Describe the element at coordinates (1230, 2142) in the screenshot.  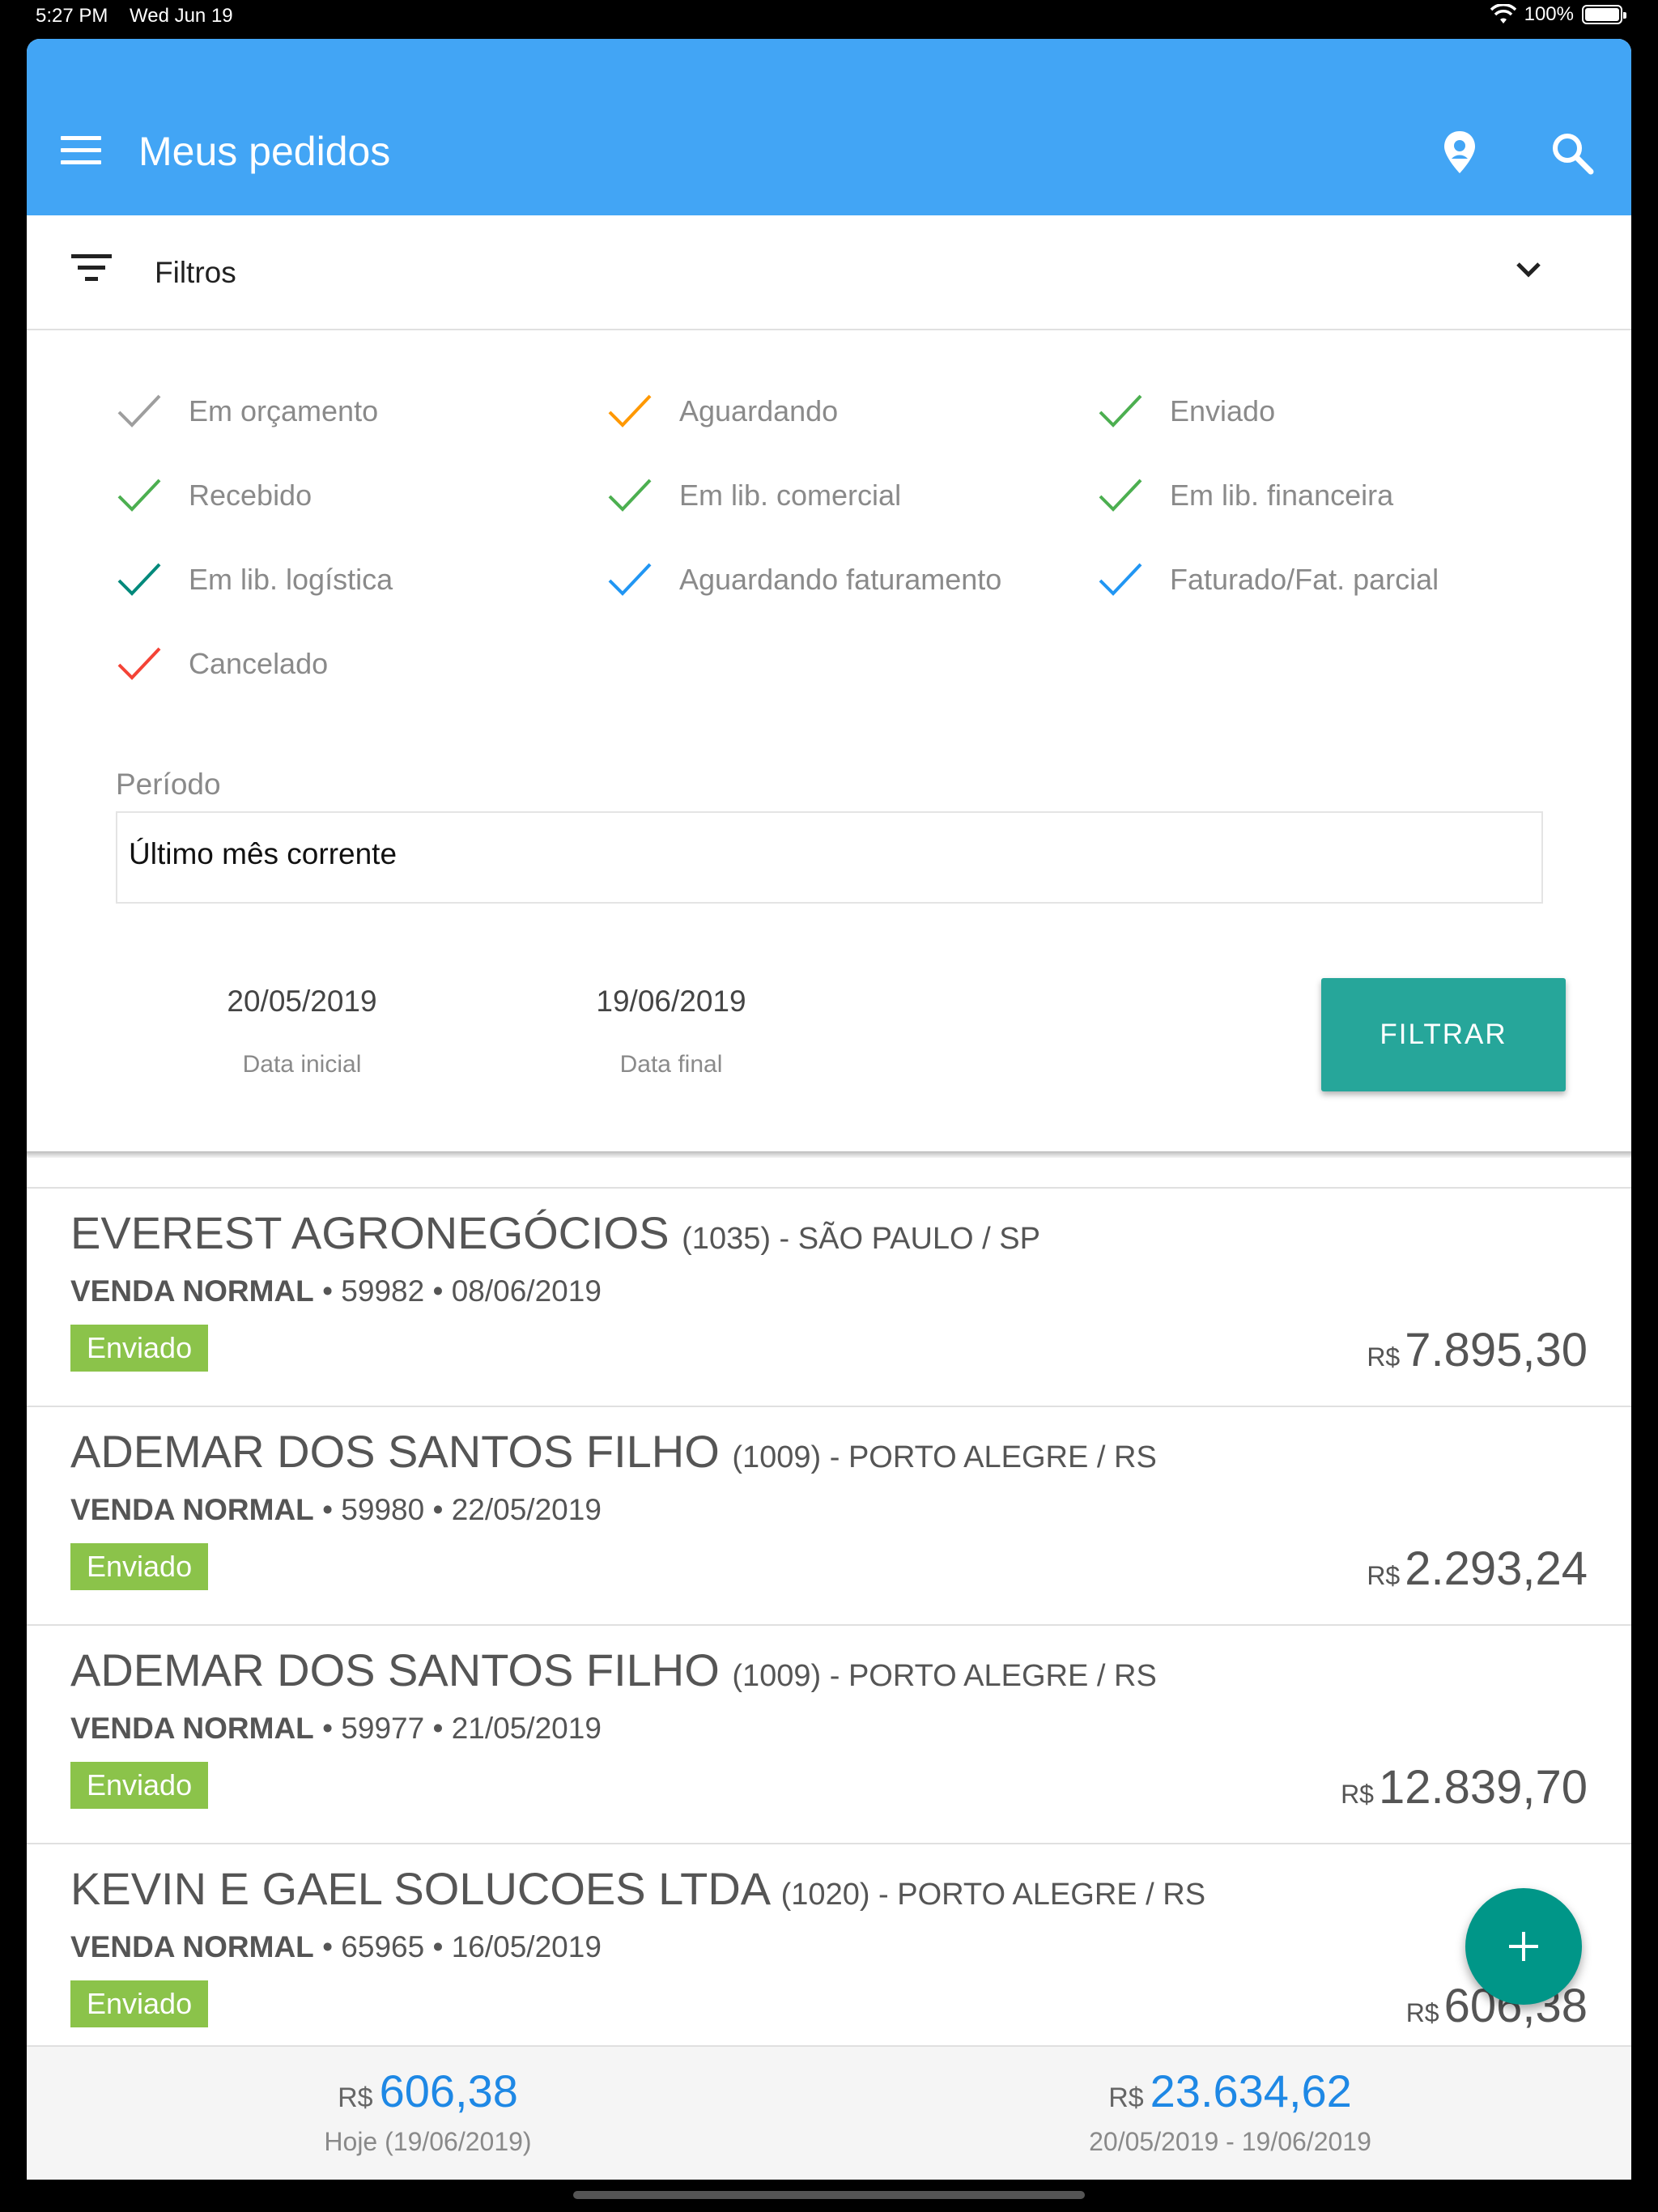
I see `total-period-caption: 20/05/2019 - 19/06/2019` at that location.